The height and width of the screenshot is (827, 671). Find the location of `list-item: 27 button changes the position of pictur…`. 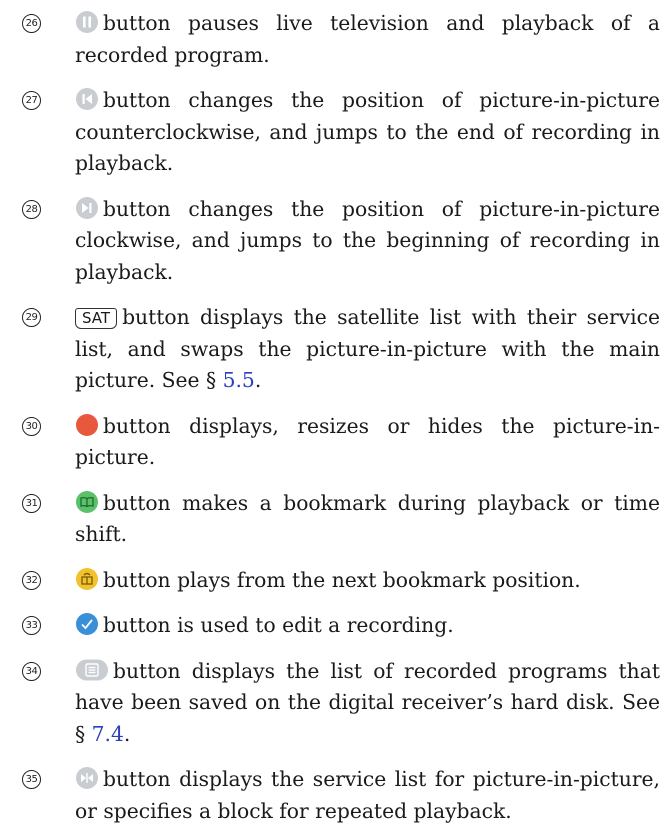

list-item: 27 button changes the position of pictur… is located at coordinates (340, 132).